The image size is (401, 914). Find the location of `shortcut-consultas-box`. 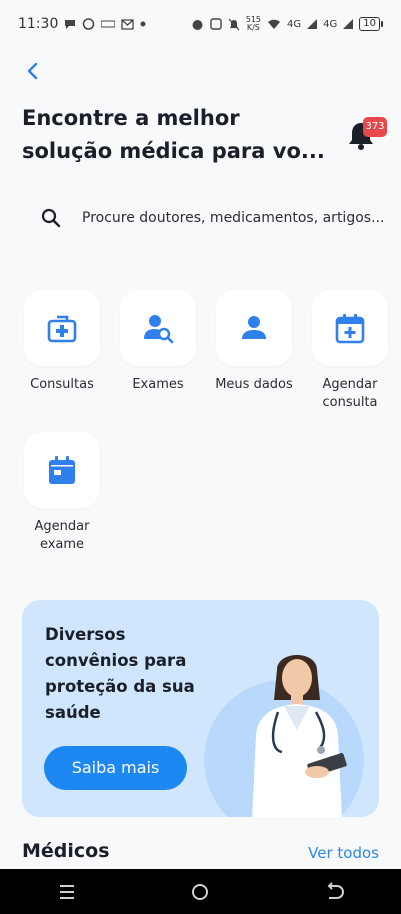

shortcut-consultas-box is located at coordinates (62, 328).